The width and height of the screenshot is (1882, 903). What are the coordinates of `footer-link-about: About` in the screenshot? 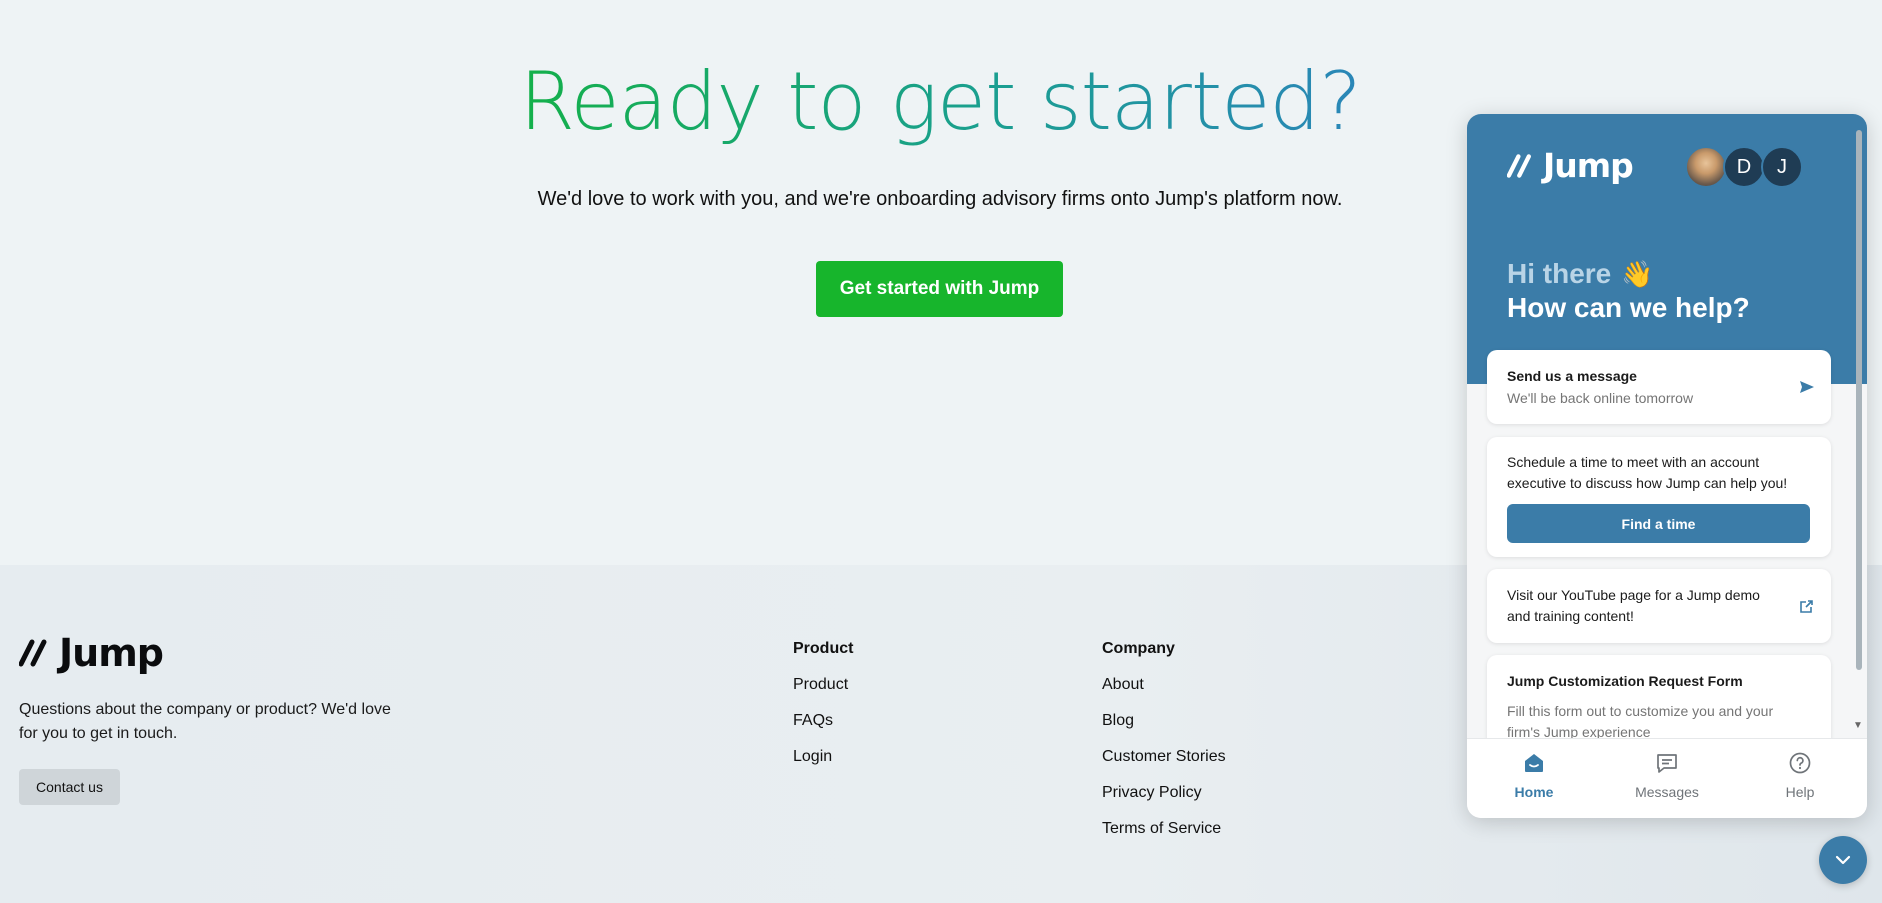 It's located at (1164, 685).